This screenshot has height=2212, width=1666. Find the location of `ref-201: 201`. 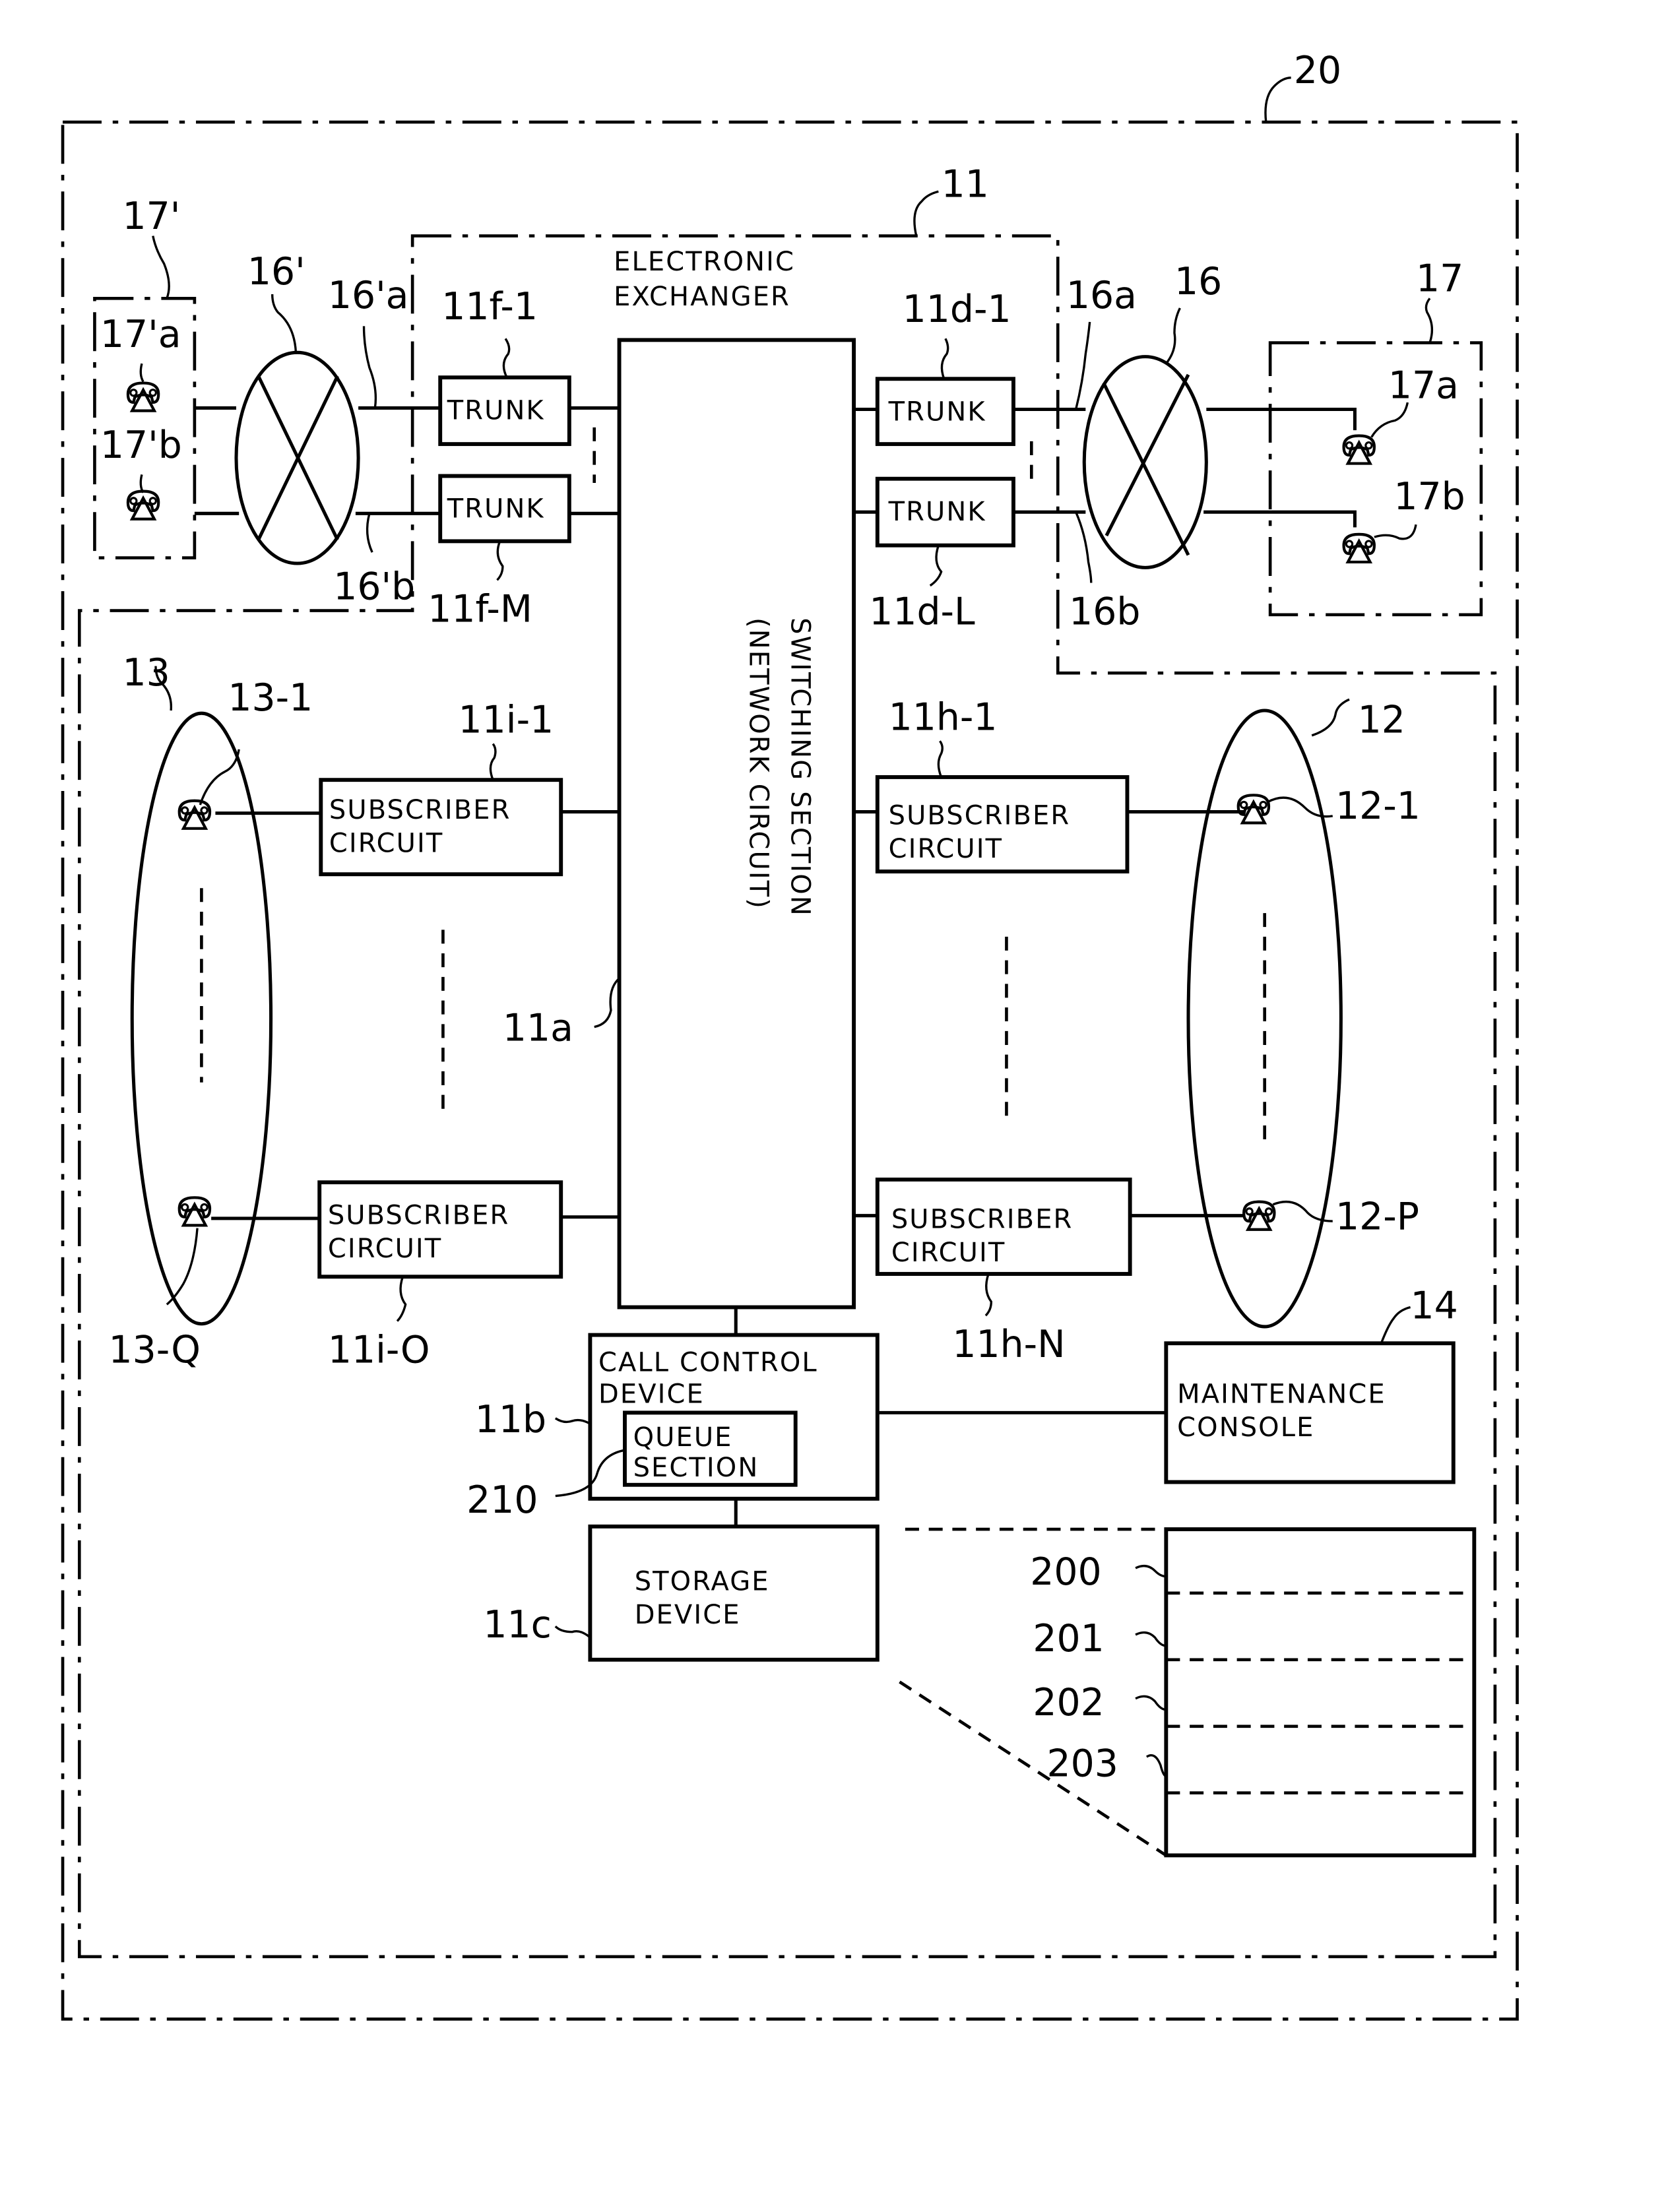

ref-201: 201 is located at coordinates (1068, 1638).